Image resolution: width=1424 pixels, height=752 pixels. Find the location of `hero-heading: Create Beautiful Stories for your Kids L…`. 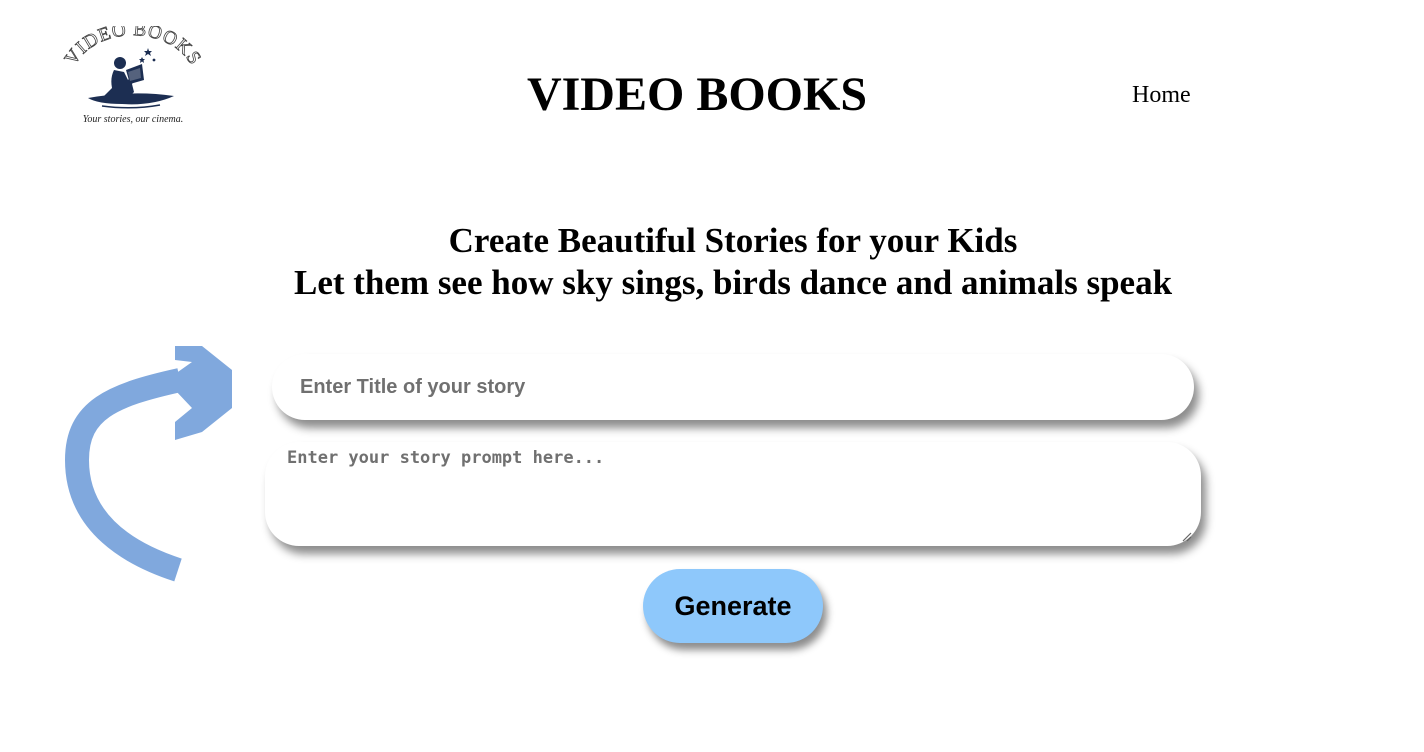

hero-heading: Create Beautiful Stories for your Kids L… is located at coordinates (712, 262).